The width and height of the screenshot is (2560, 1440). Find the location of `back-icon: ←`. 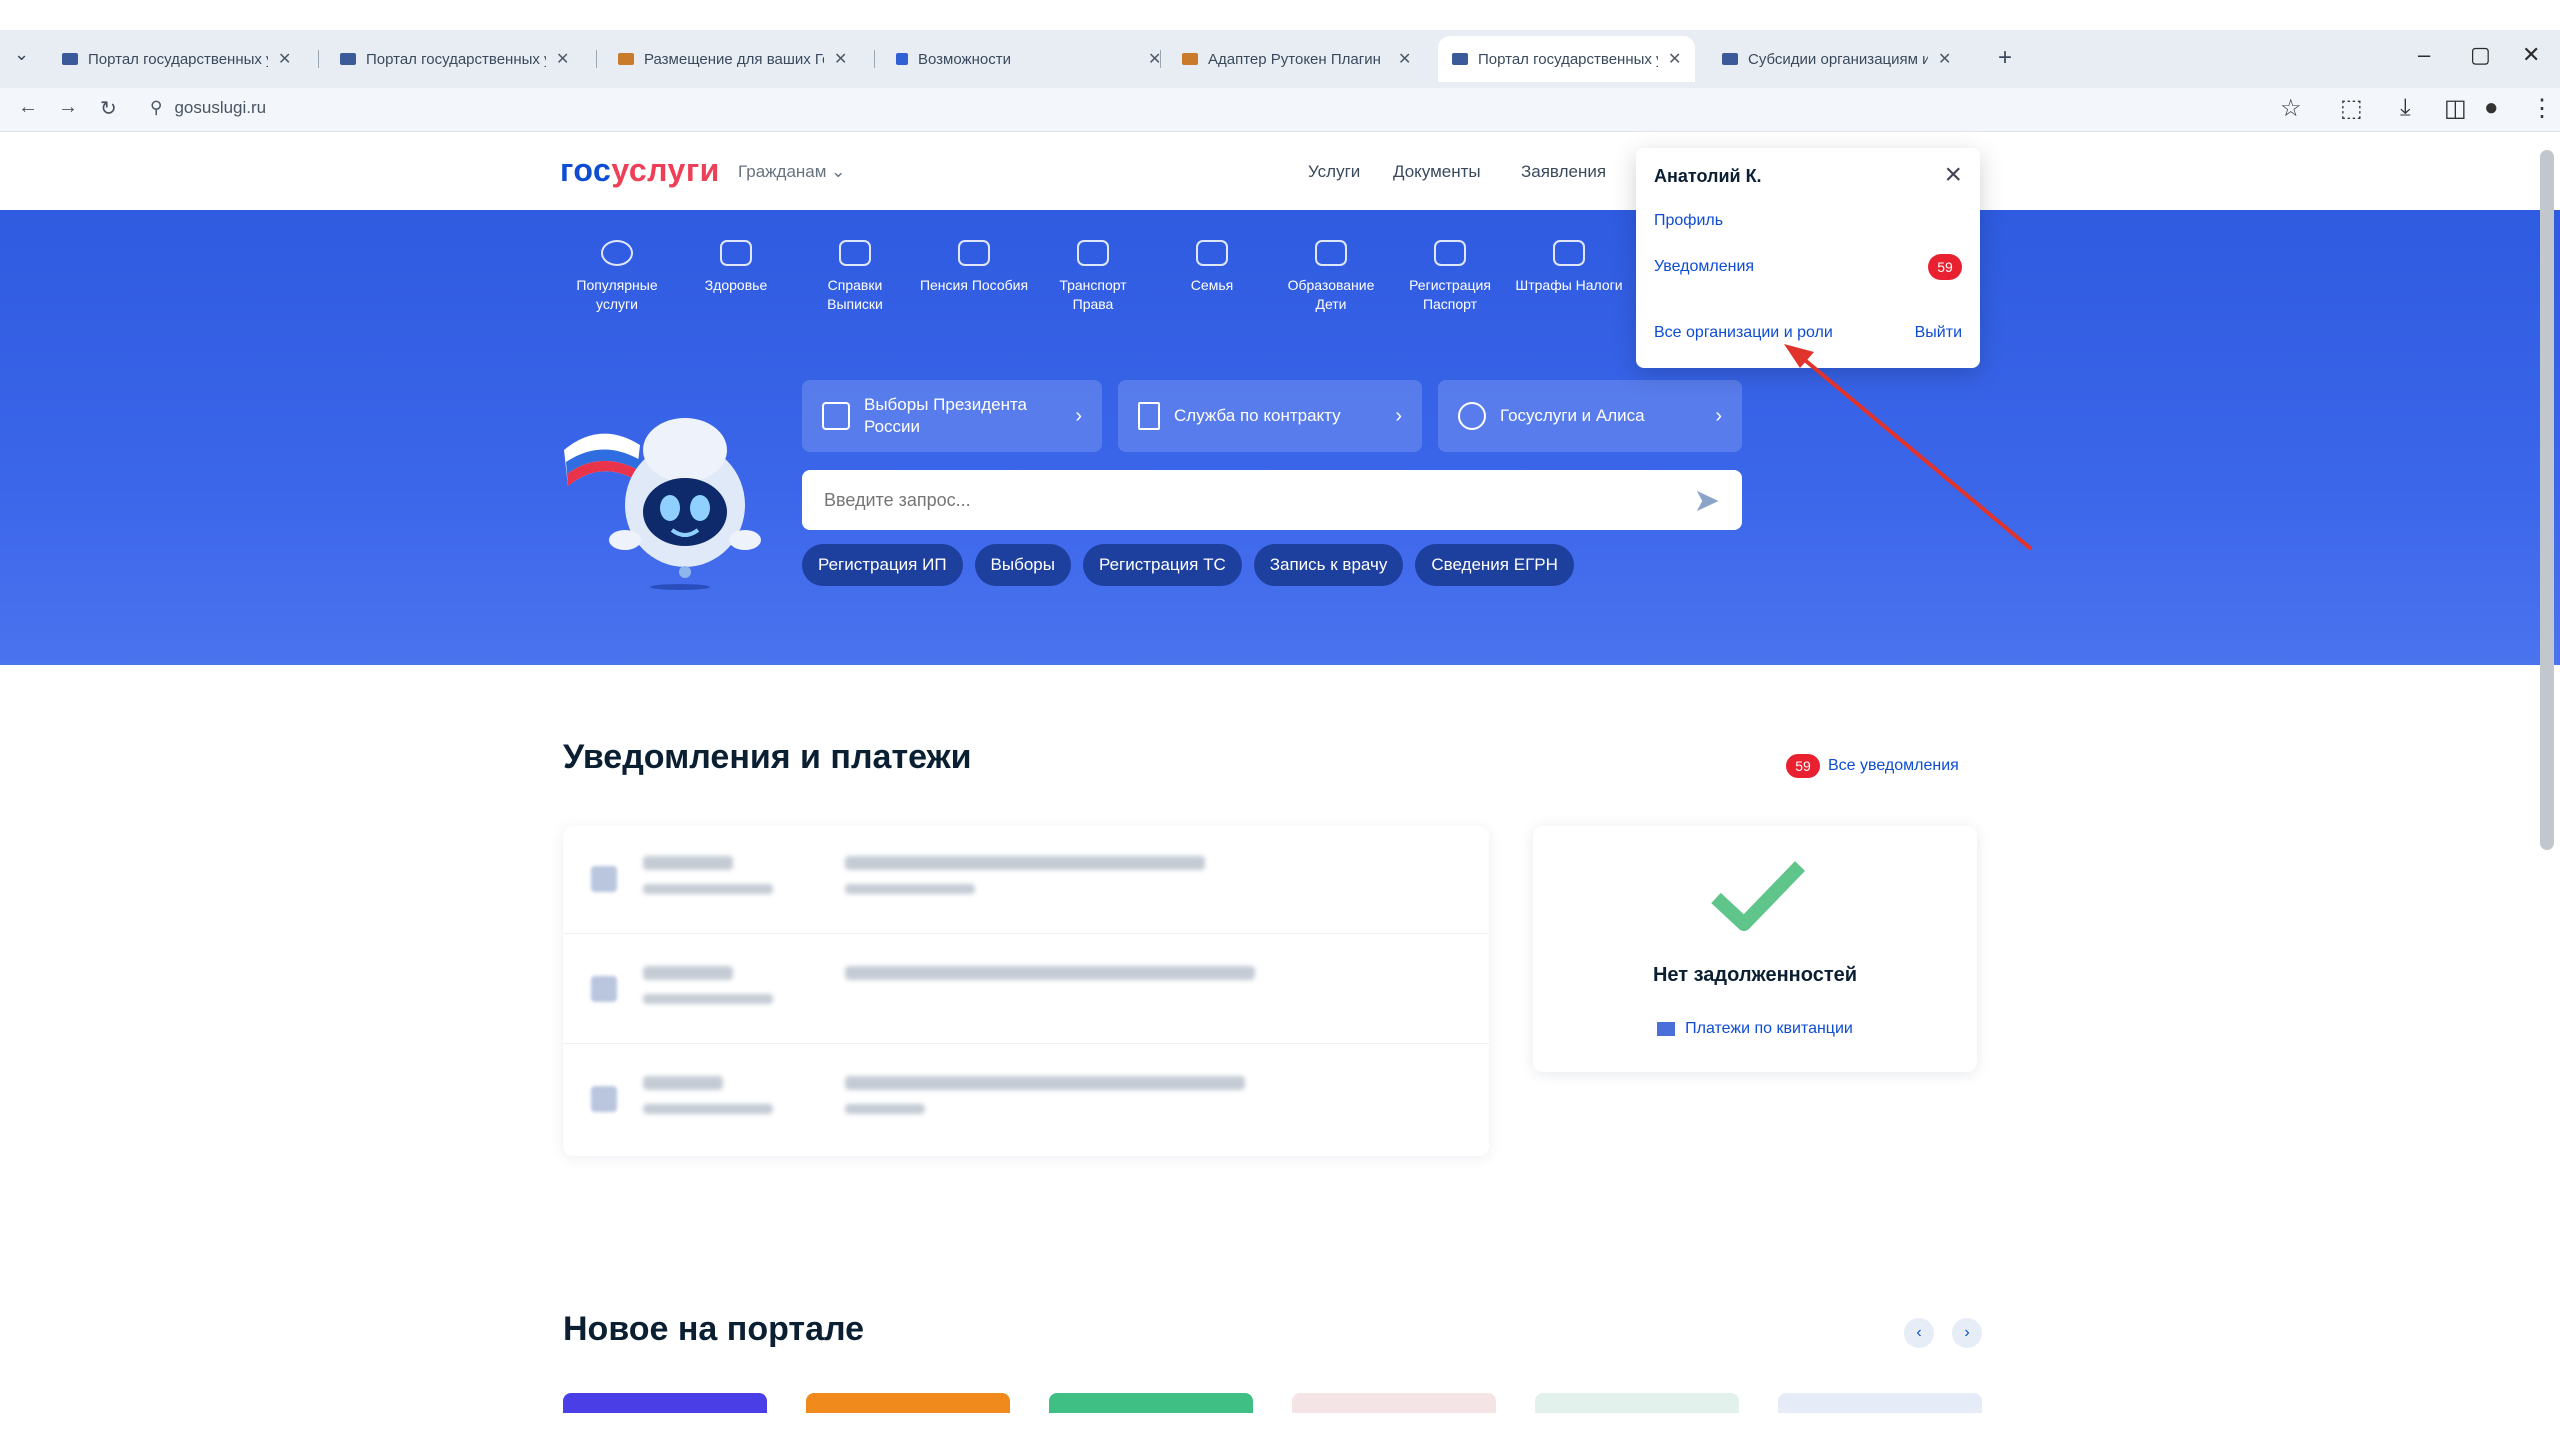

back-icon: ← is located at coordinates (28, 107).